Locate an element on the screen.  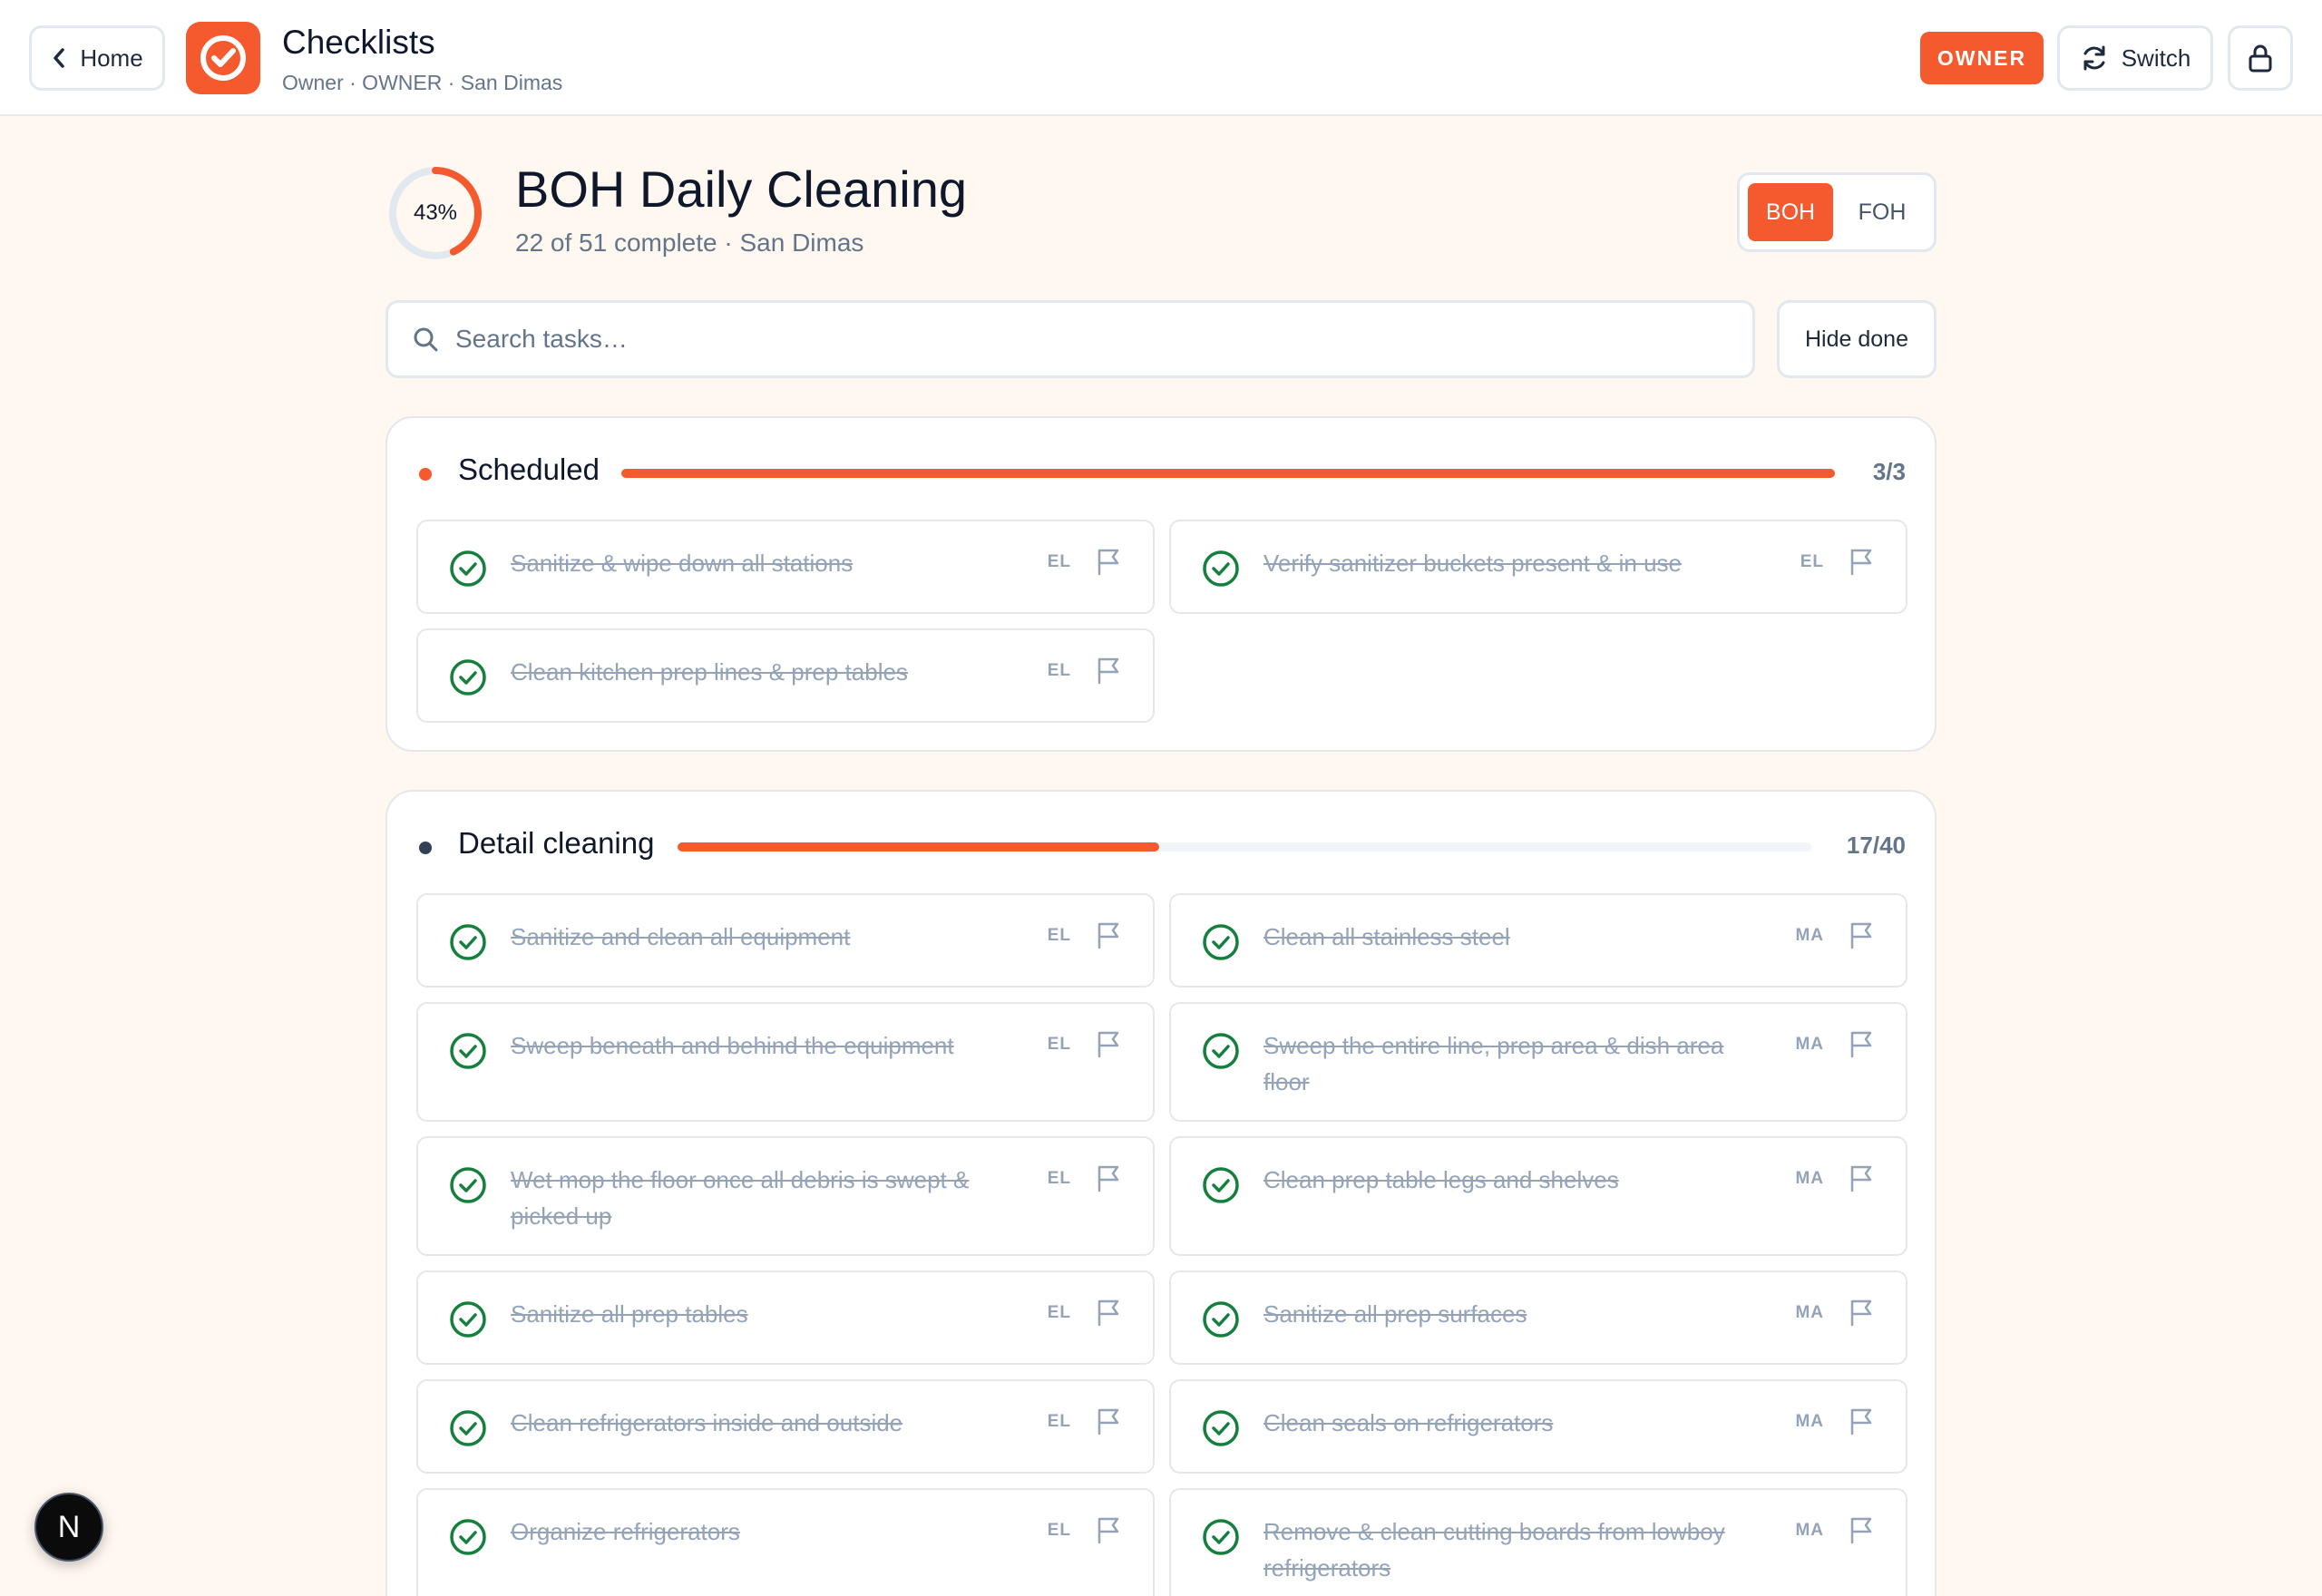
search-box is located at coordinates (1070, 339).